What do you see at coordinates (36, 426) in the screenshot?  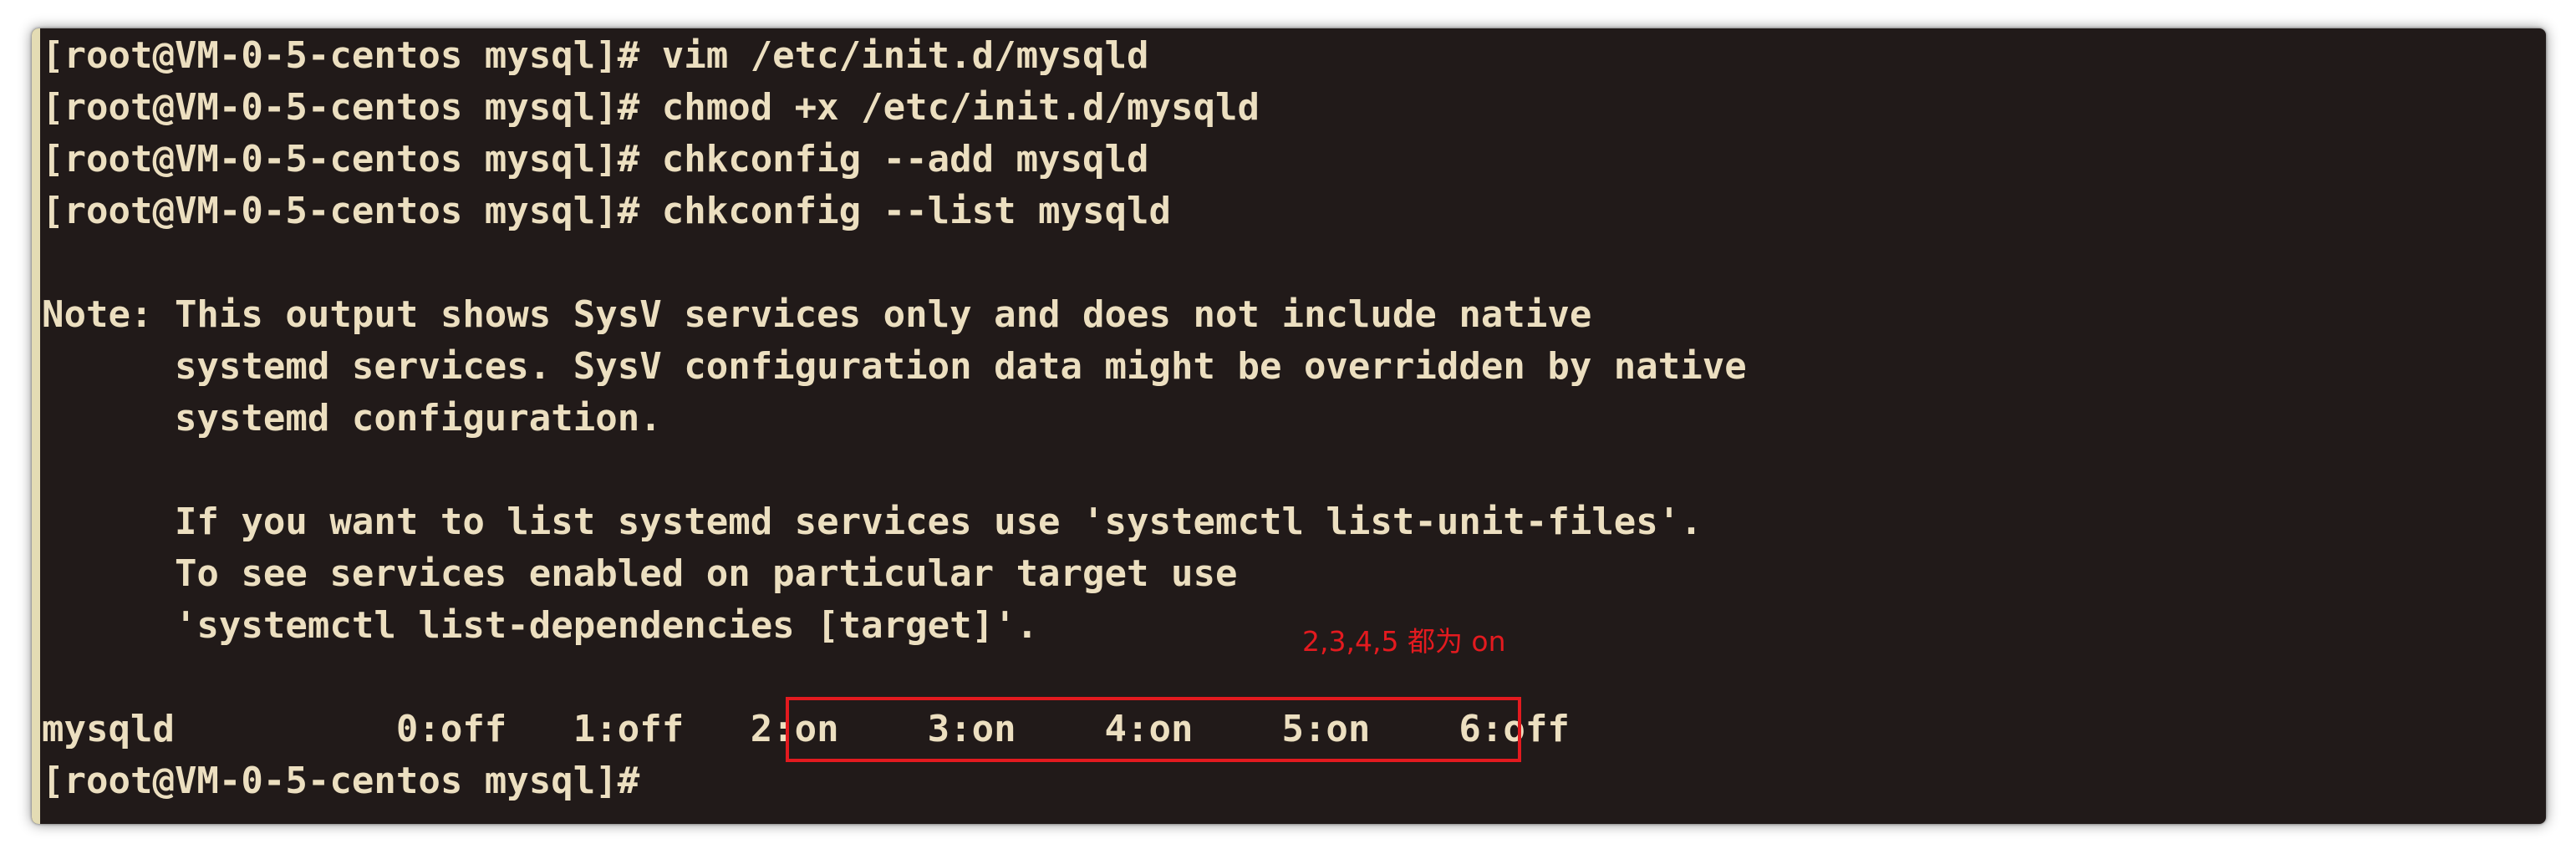 I see `left-margin-bar` at bounding box center [36, 426].